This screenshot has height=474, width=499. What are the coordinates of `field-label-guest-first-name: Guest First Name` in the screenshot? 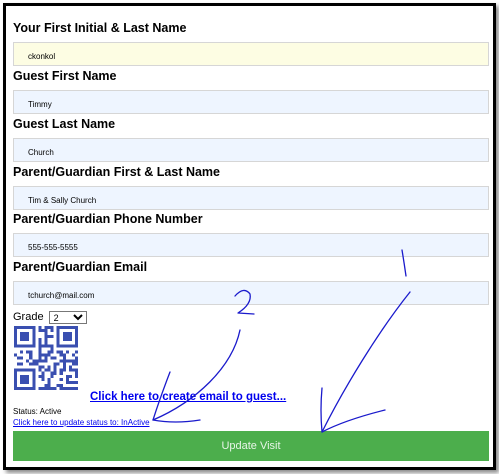 It's located at (65, 76).